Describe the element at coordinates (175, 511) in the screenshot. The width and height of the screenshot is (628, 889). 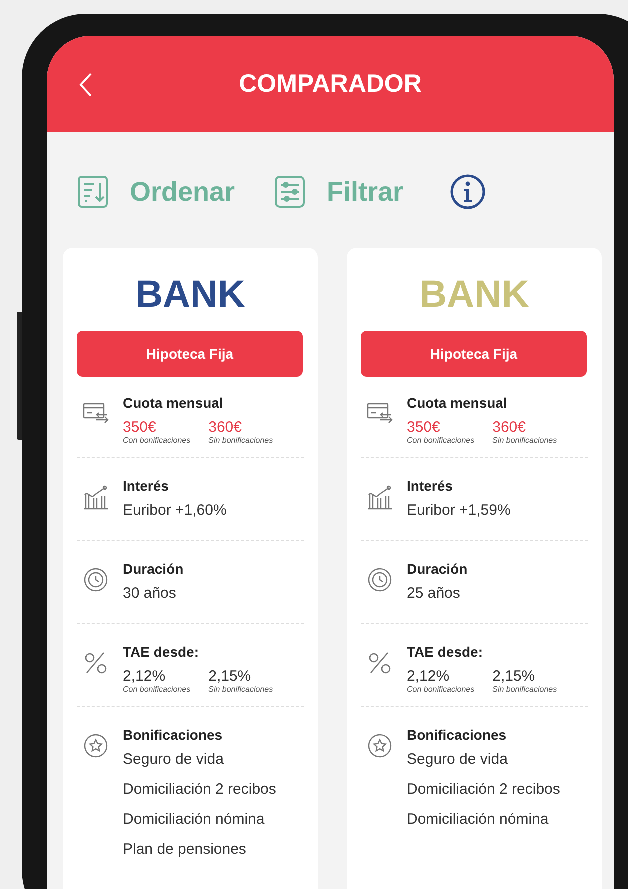
I see `value-text: Euribor +1,60%` at that location.